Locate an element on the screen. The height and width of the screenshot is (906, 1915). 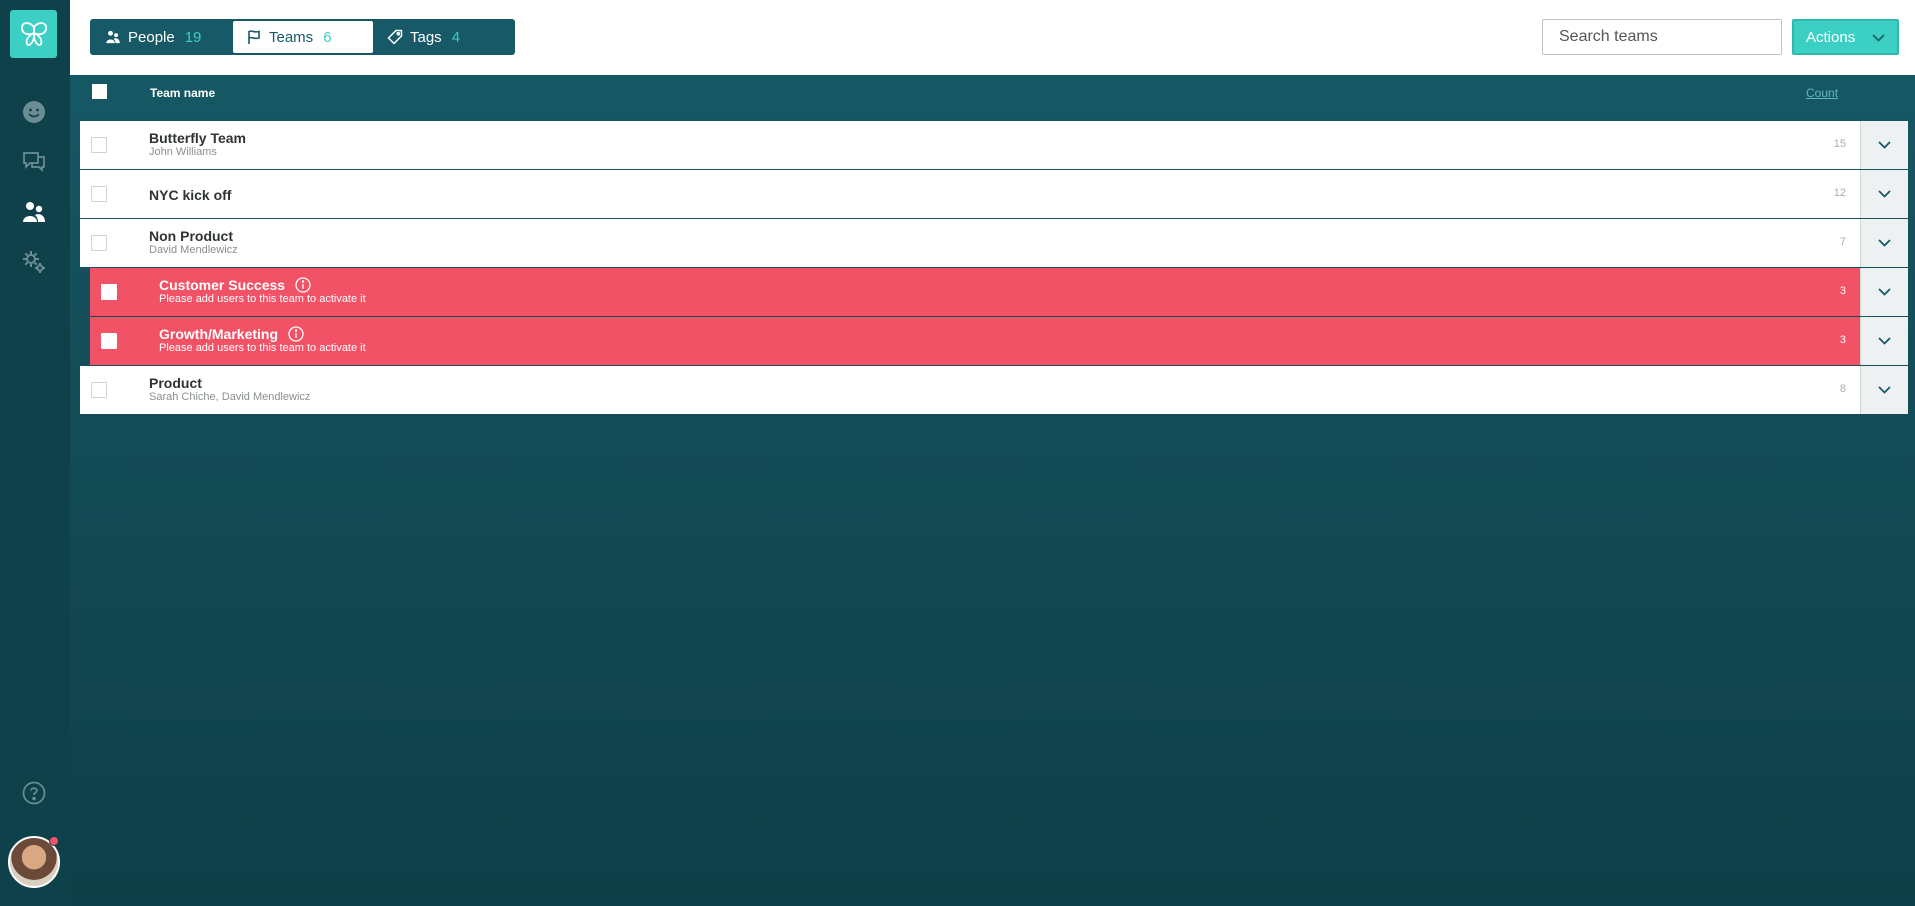
team-leads: David Mendlewicz is located at coordinates (193, 250).